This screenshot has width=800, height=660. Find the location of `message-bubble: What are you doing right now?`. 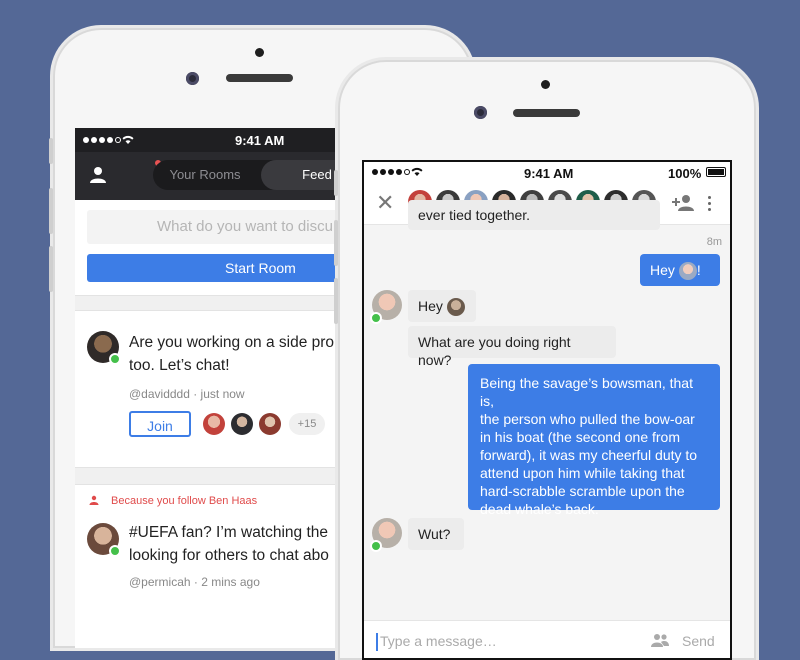

message-bubble: What are you doing right now? is located at coordinates (512, 347).